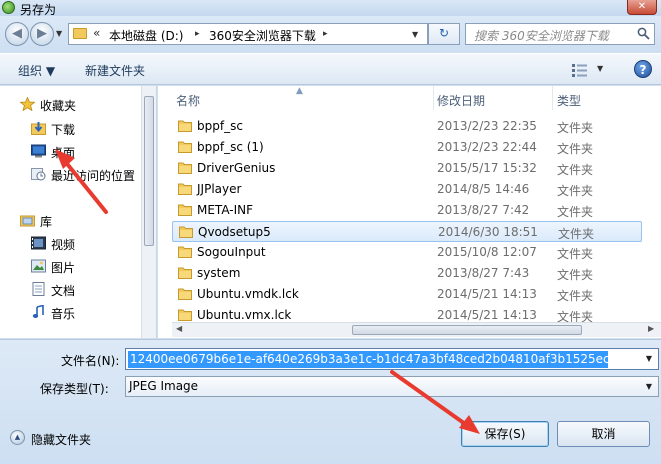 This screenshot has width=661, height=464. I want to click on file-date: 2014/6/30 18:51, so click(488, 232).